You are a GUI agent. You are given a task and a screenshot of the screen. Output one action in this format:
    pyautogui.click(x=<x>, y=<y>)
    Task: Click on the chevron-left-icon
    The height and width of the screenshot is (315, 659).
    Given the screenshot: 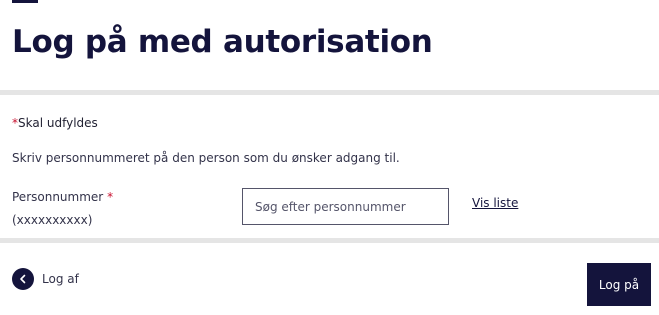 What is the action you would take?
    pyautogui.click(x=23, y=279)
    